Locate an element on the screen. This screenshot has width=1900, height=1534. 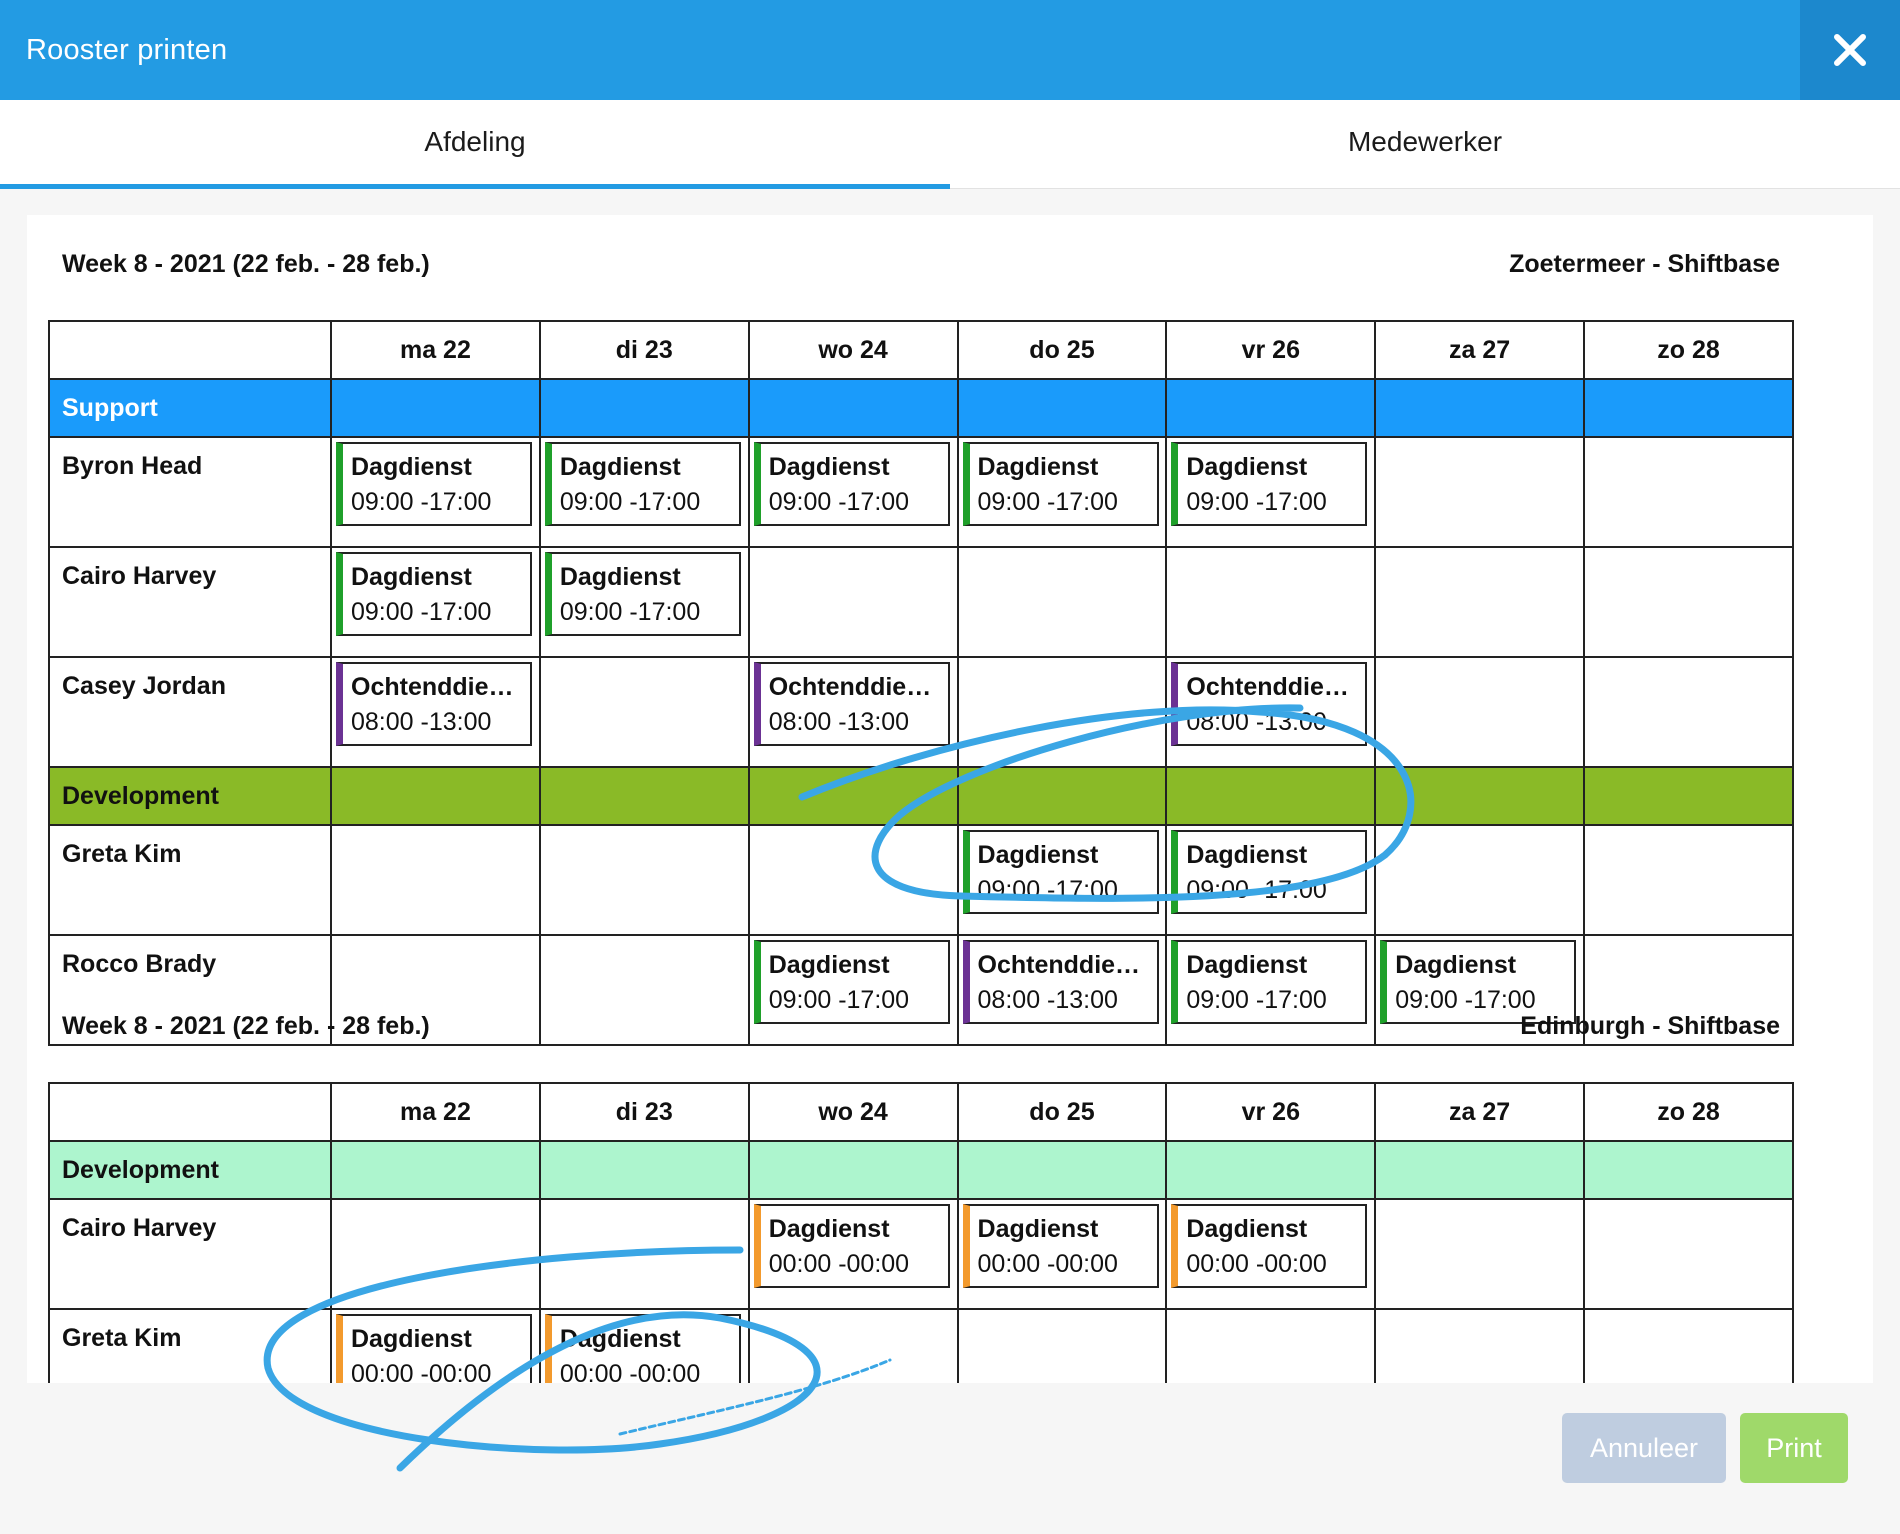
close-button is located at coordinates (1850, 50).